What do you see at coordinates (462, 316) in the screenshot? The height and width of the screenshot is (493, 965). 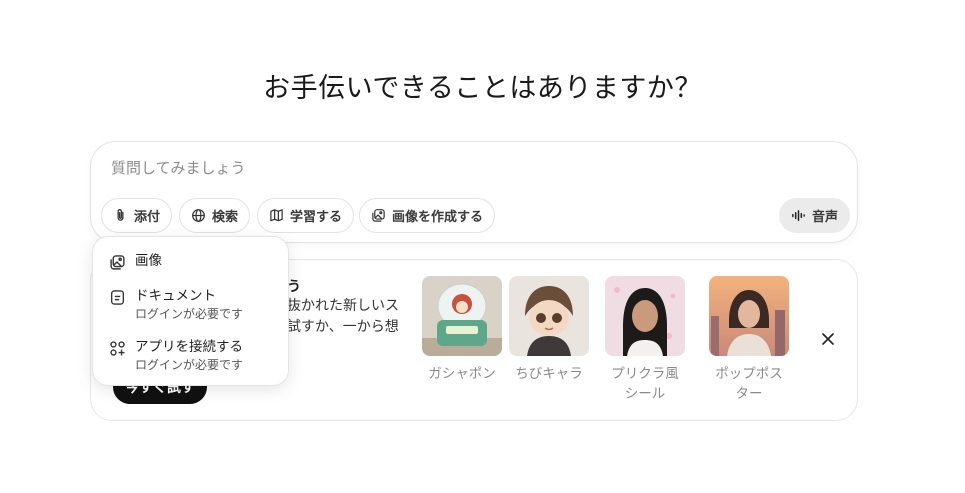 I see `gashapon-thumbnail` at bounding box center [462, 316].